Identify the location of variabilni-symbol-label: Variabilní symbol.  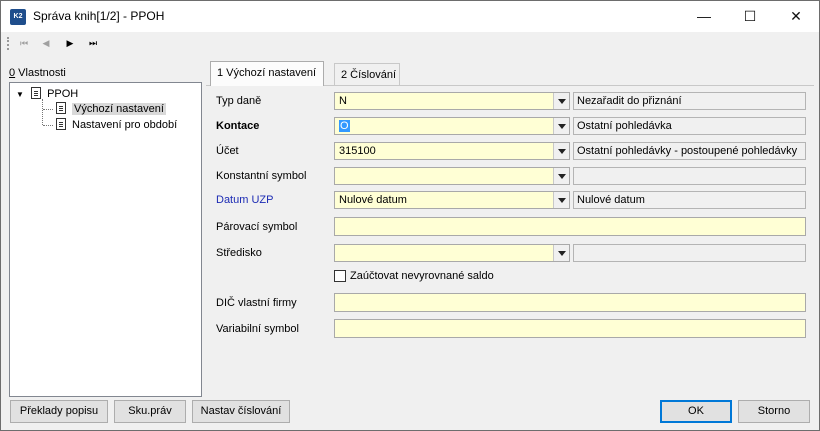
(257, 329).